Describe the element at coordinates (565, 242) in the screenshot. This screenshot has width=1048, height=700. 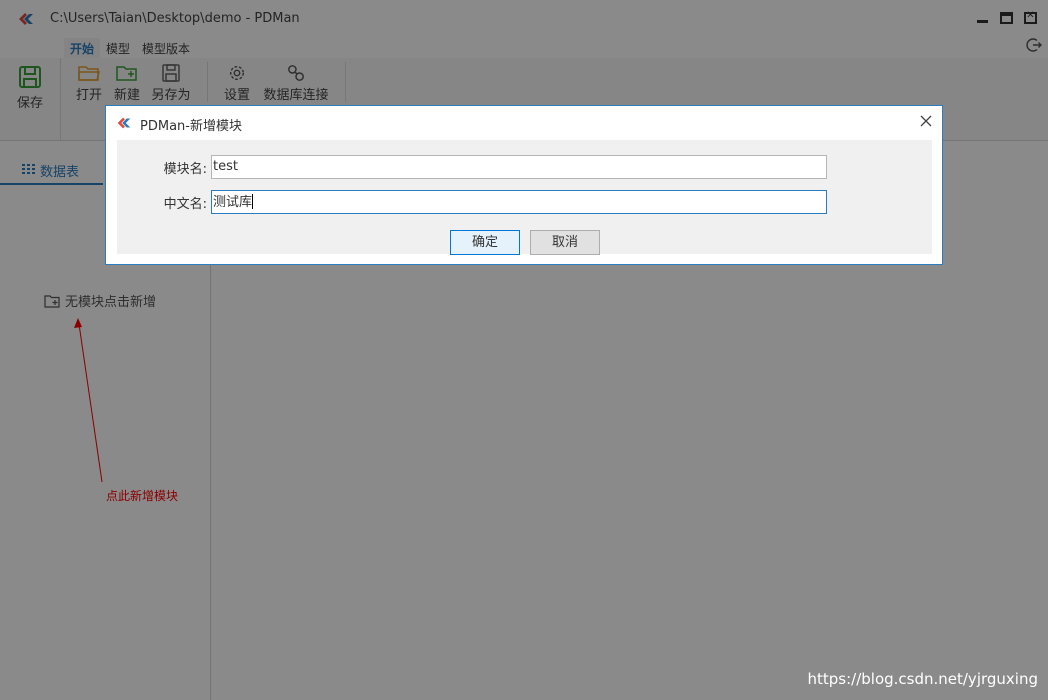
I see `cancel-button: 取消` at that location.